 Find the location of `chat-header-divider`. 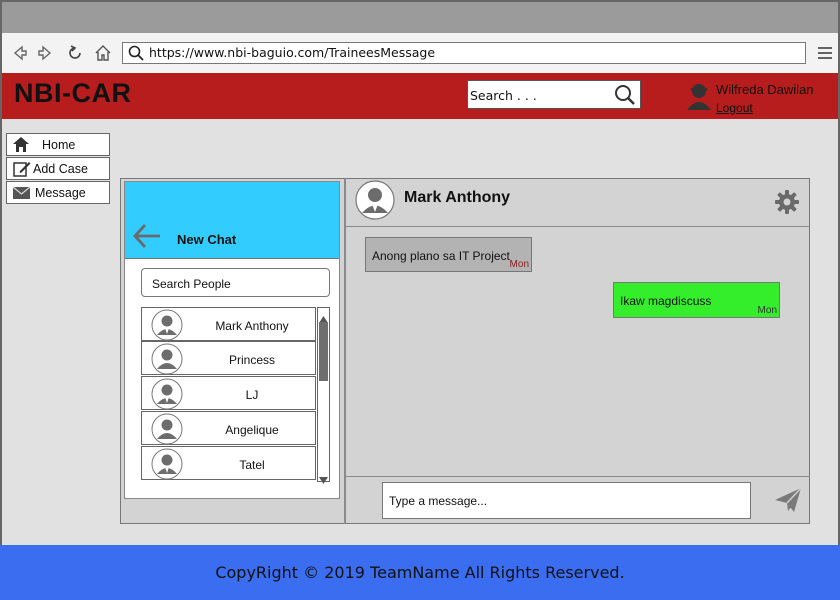

chat-header-divider is located at coordinates (578, 226).